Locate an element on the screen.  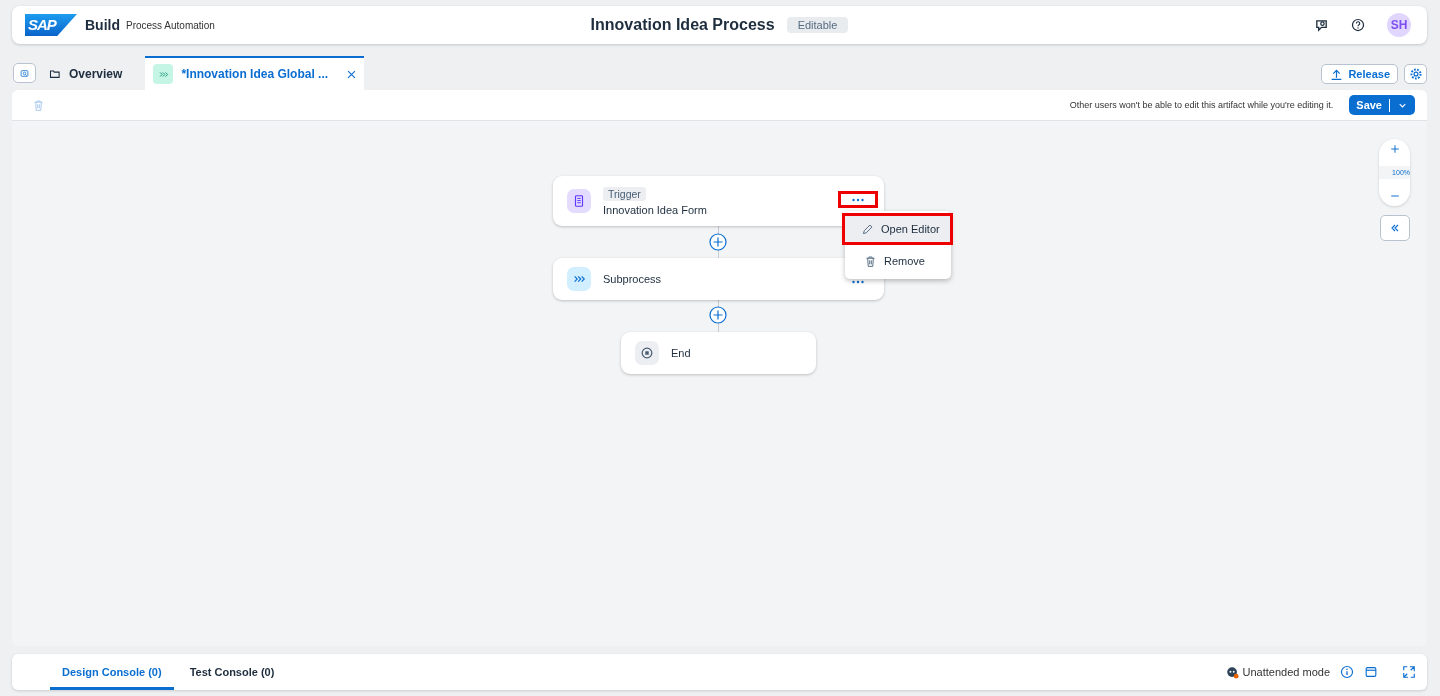
node-label: Innovation Idea Form is located at coordinates (655, 209).